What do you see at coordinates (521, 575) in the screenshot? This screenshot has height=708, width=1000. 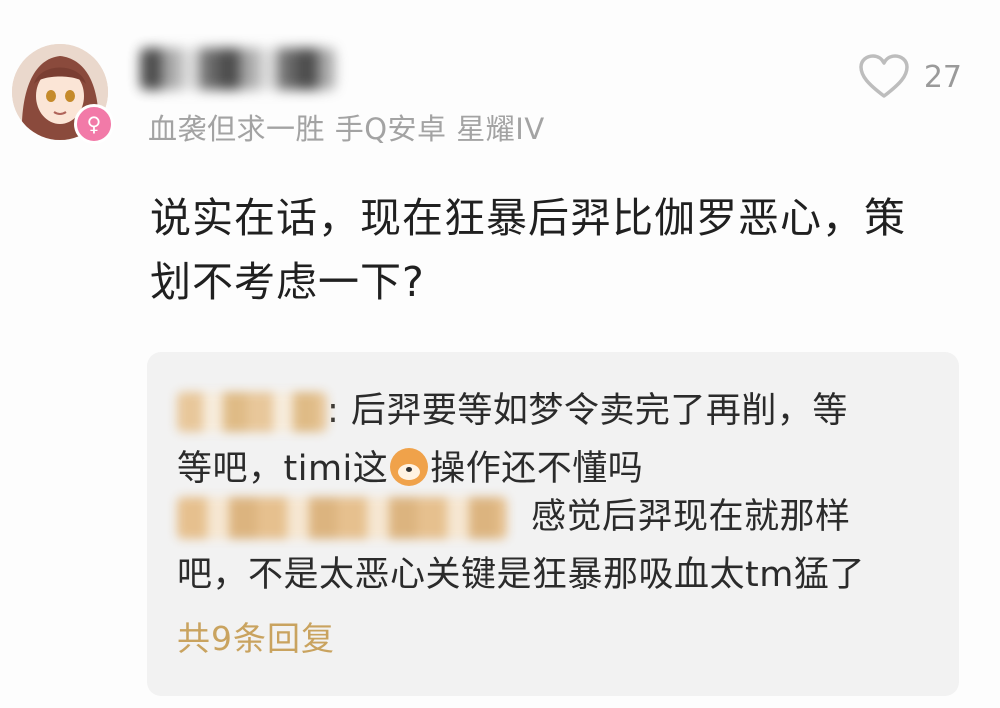 I see `reply-text: 吧，不是太恶心关键是狂暴那吸血太tm猛了` at bounding box center [521, 575].